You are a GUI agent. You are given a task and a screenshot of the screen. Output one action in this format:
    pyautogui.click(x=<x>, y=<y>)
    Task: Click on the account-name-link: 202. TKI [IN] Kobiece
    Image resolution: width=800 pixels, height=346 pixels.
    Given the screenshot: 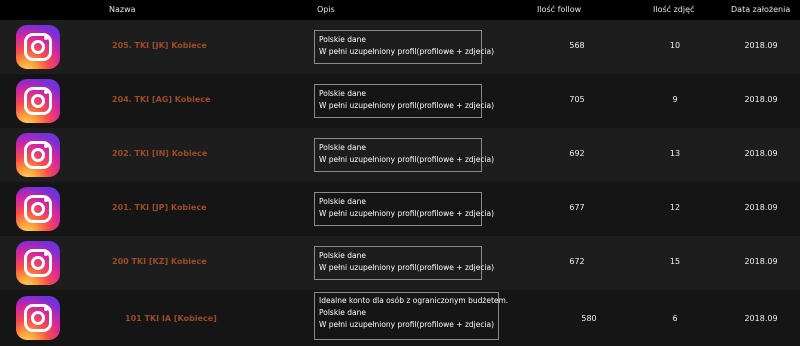 What is the action you would take?
    pyautogui.click(x=159, y=153)
    